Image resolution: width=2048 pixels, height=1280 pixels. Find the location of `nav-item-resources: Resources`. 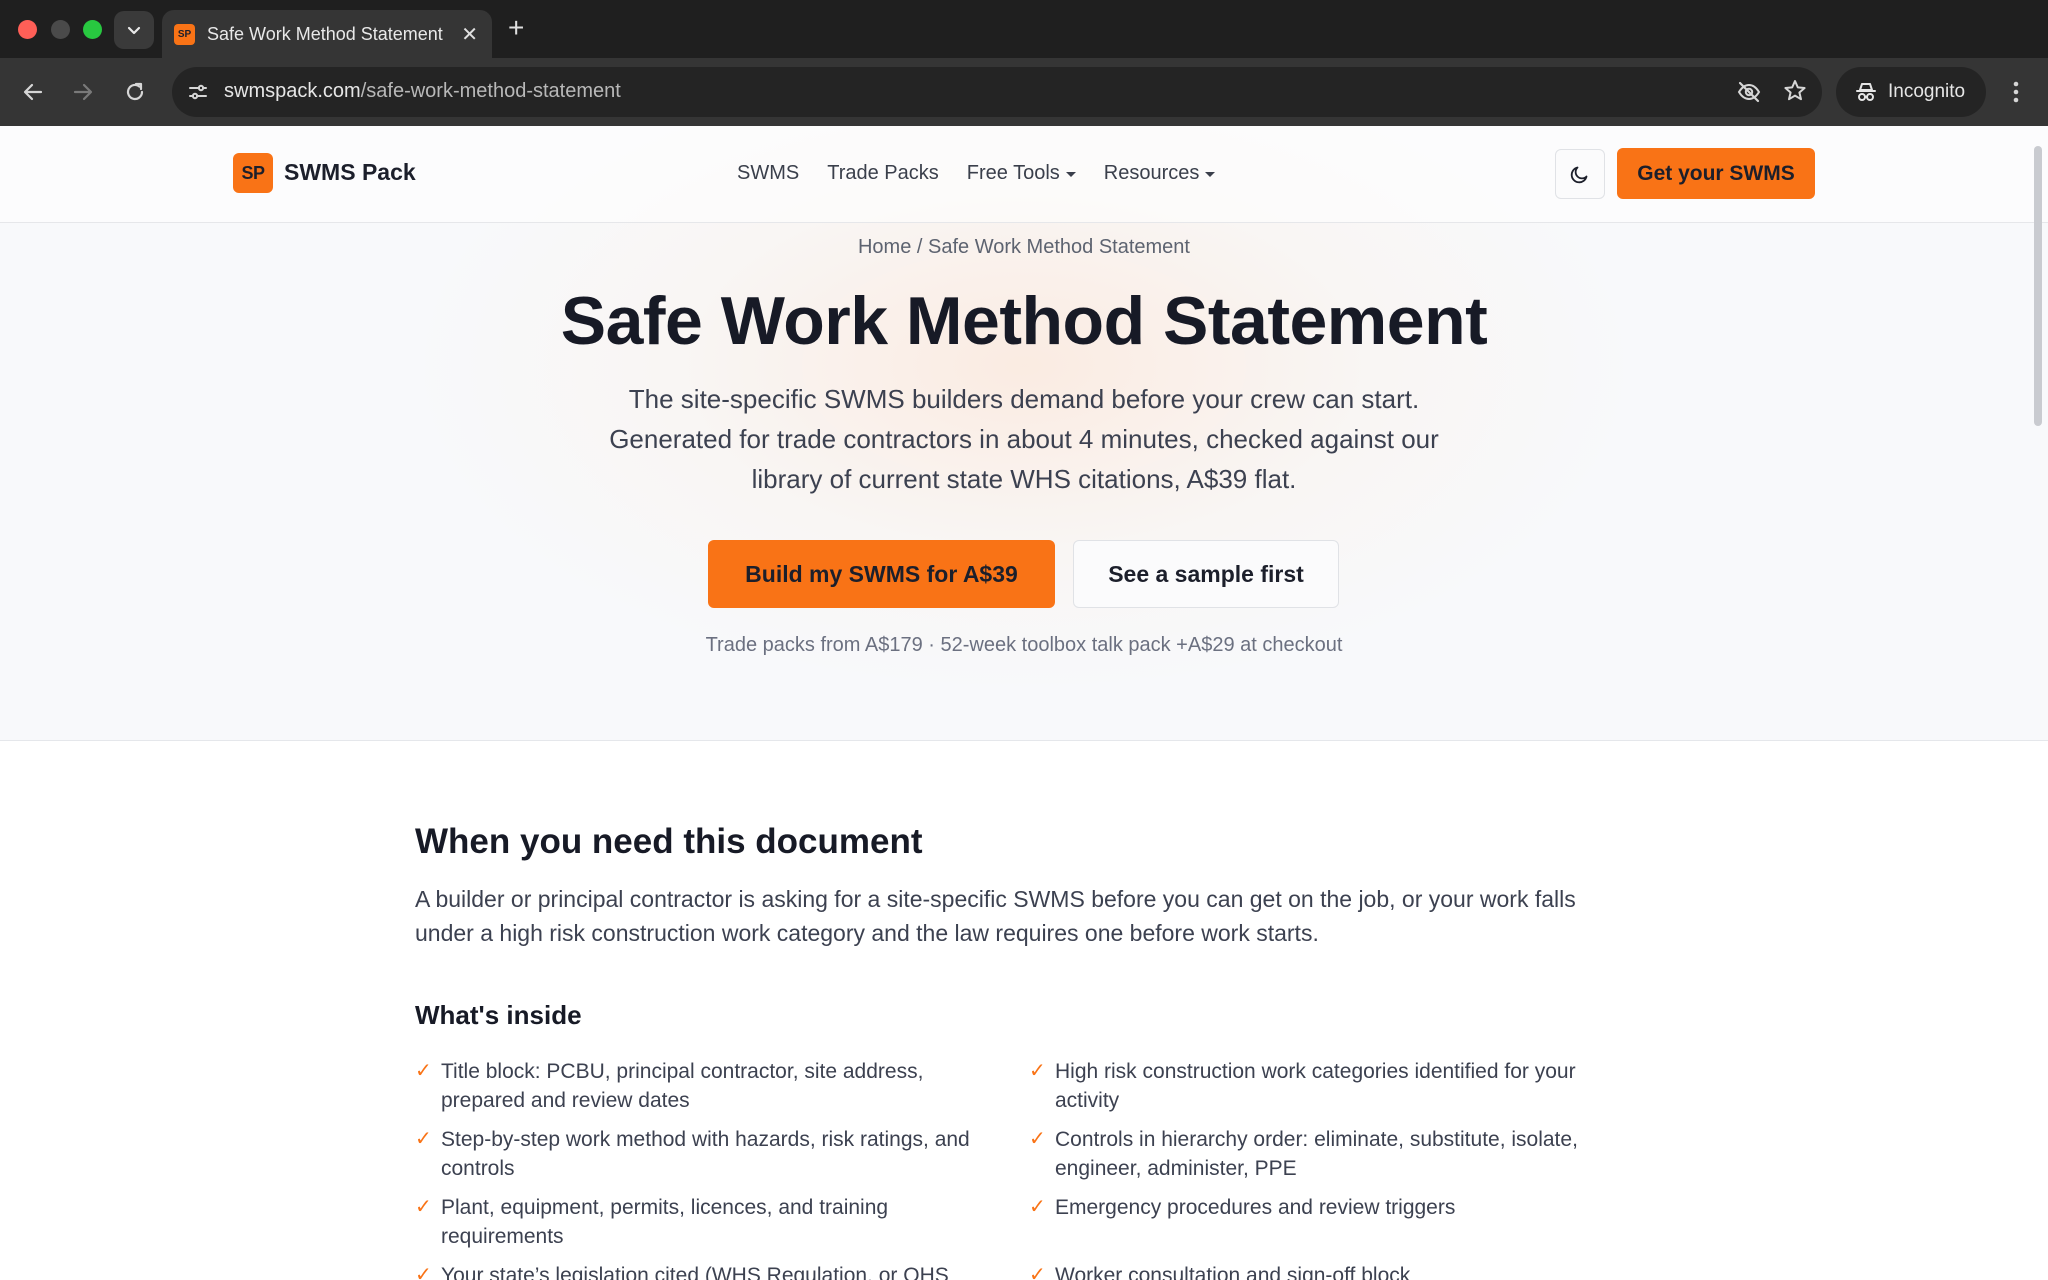

nav-item-resources: Resources is located at coordinates (1160, 173).